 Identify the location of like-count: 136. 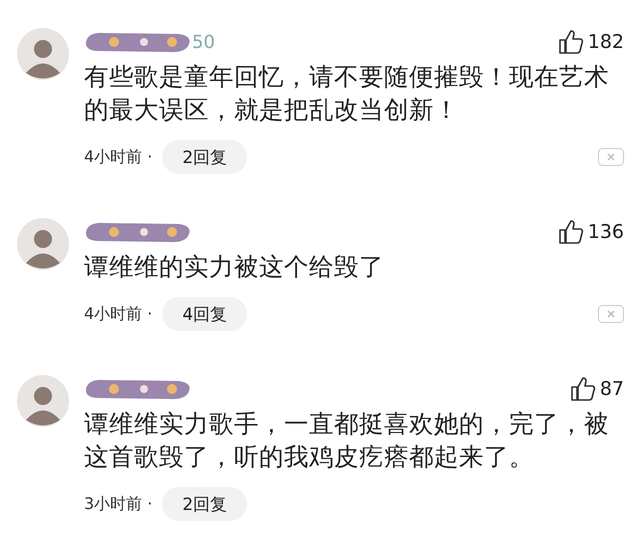
(606, 232).